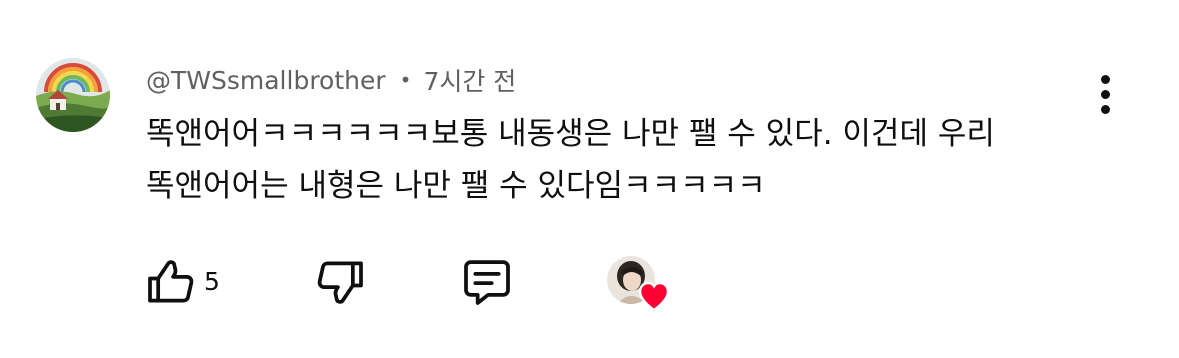  What do you see at coordinates (570, 134) in the screenshot?
I see `comment-text-line: 똑앤어어ㅋㅋㅋㅋㅋㅋ보통 내동생은 나만 팰 수 있다. 이건데 우리` at bounding box center [570, 134].